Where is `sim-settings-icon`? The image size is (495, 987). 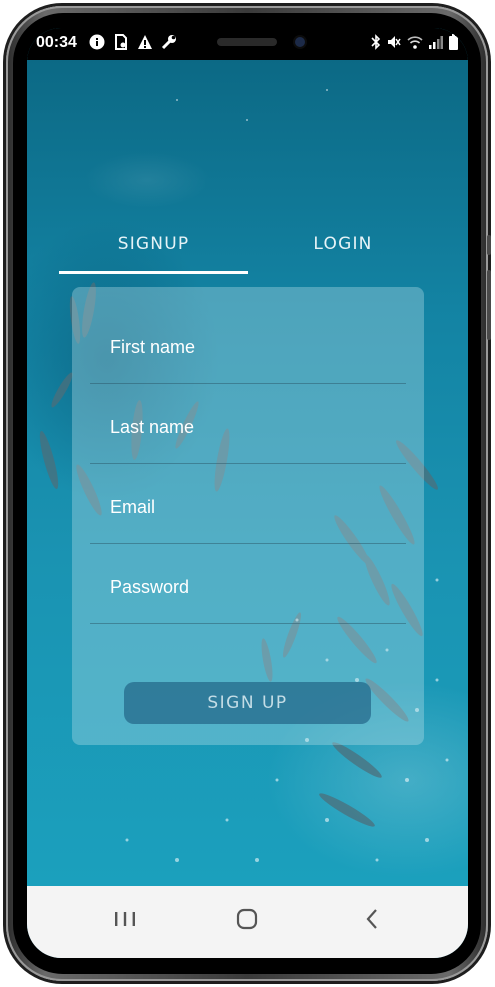
sim-settings-icon is located at coordinates (121, 44).